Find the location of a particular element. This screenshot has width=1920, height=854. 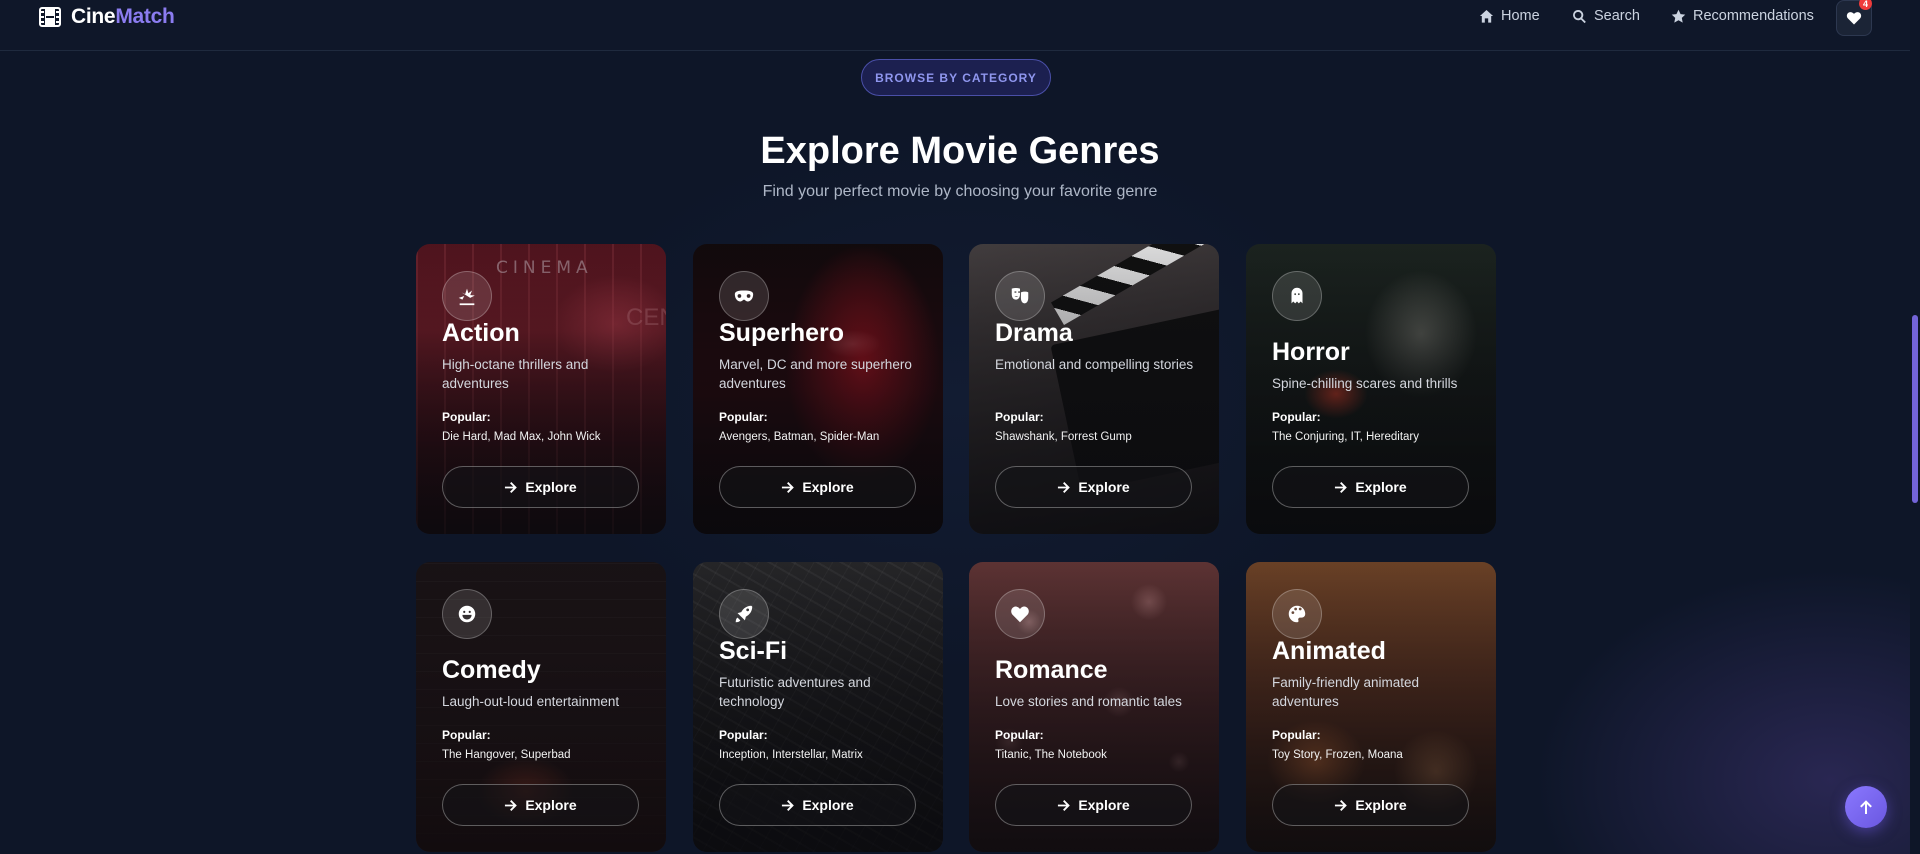

search-icon is located at coordinates (1579, 16).